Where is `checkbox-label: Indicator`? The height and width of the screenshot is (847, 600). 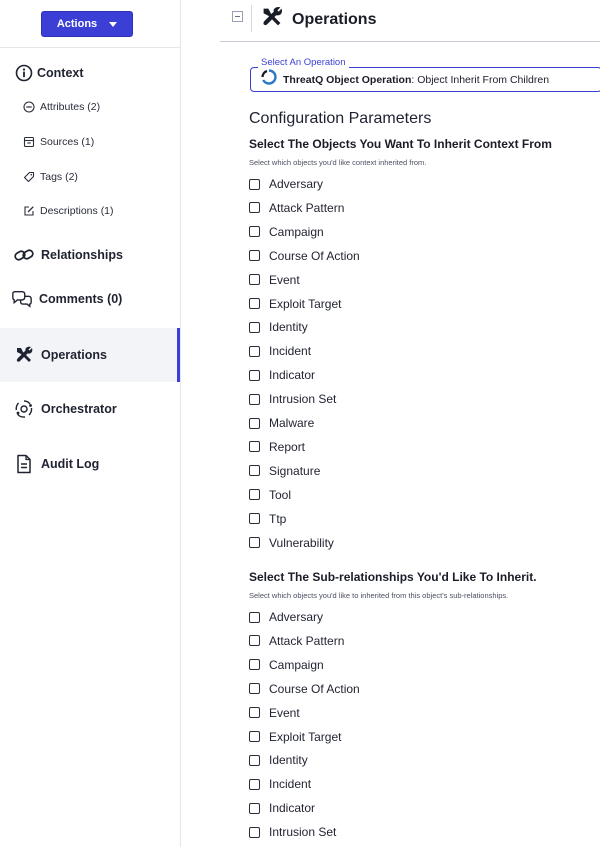
checkbox-label: Indicator is located at coordinates (292, 808).